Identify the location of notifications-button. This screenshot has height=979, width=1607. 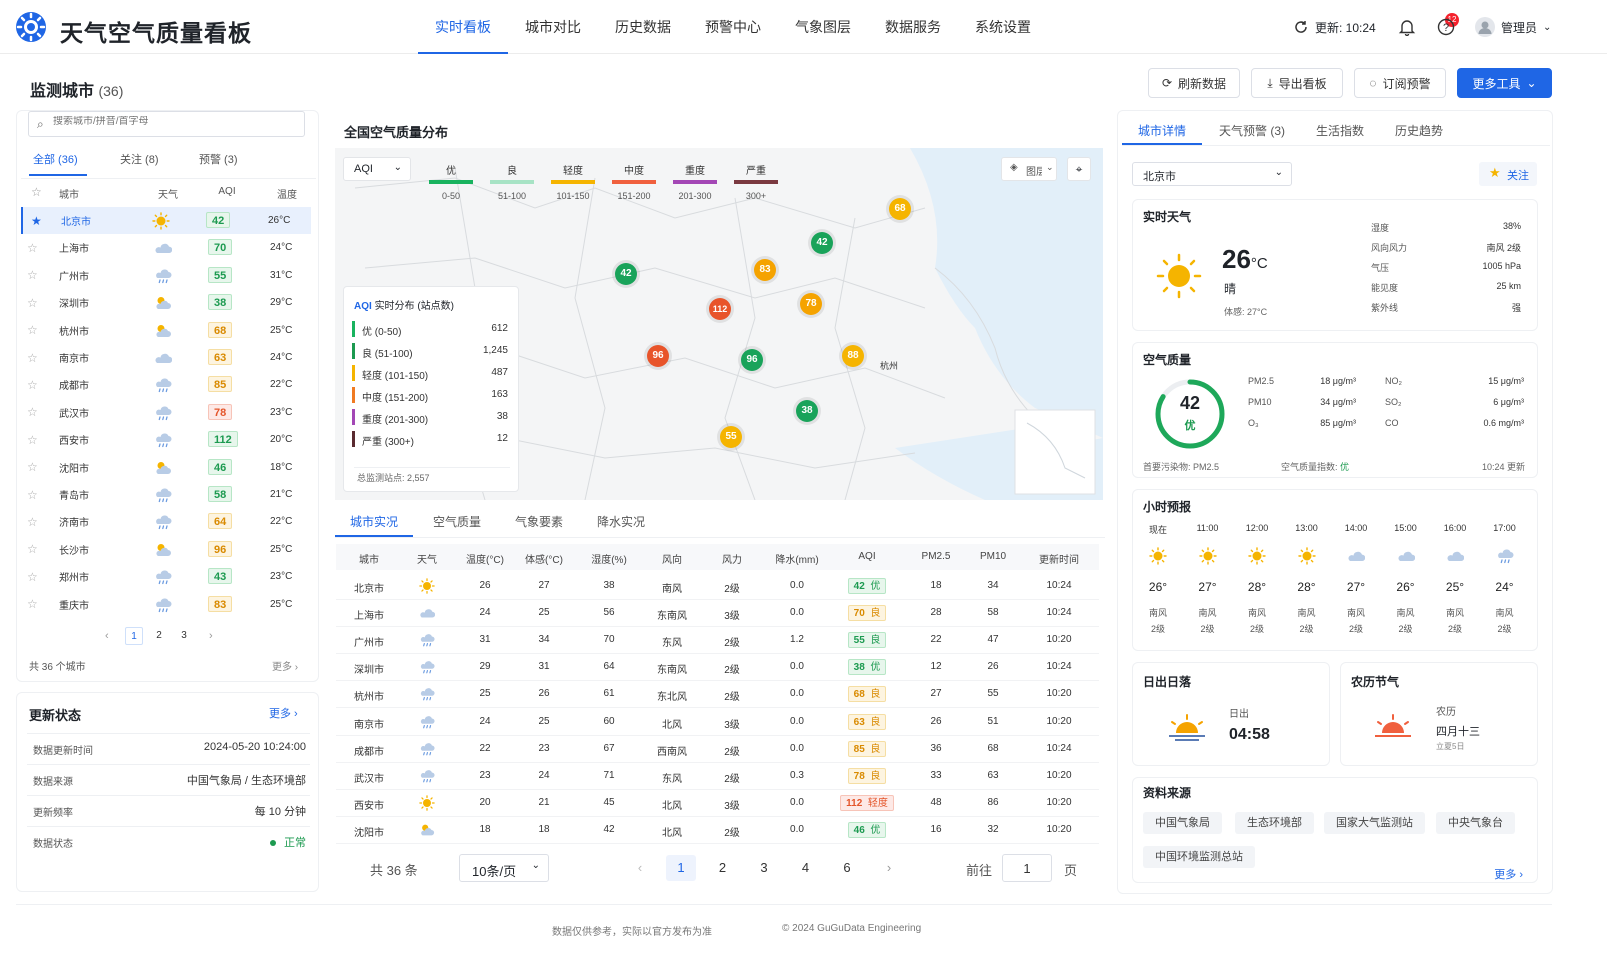
(1407, 27).